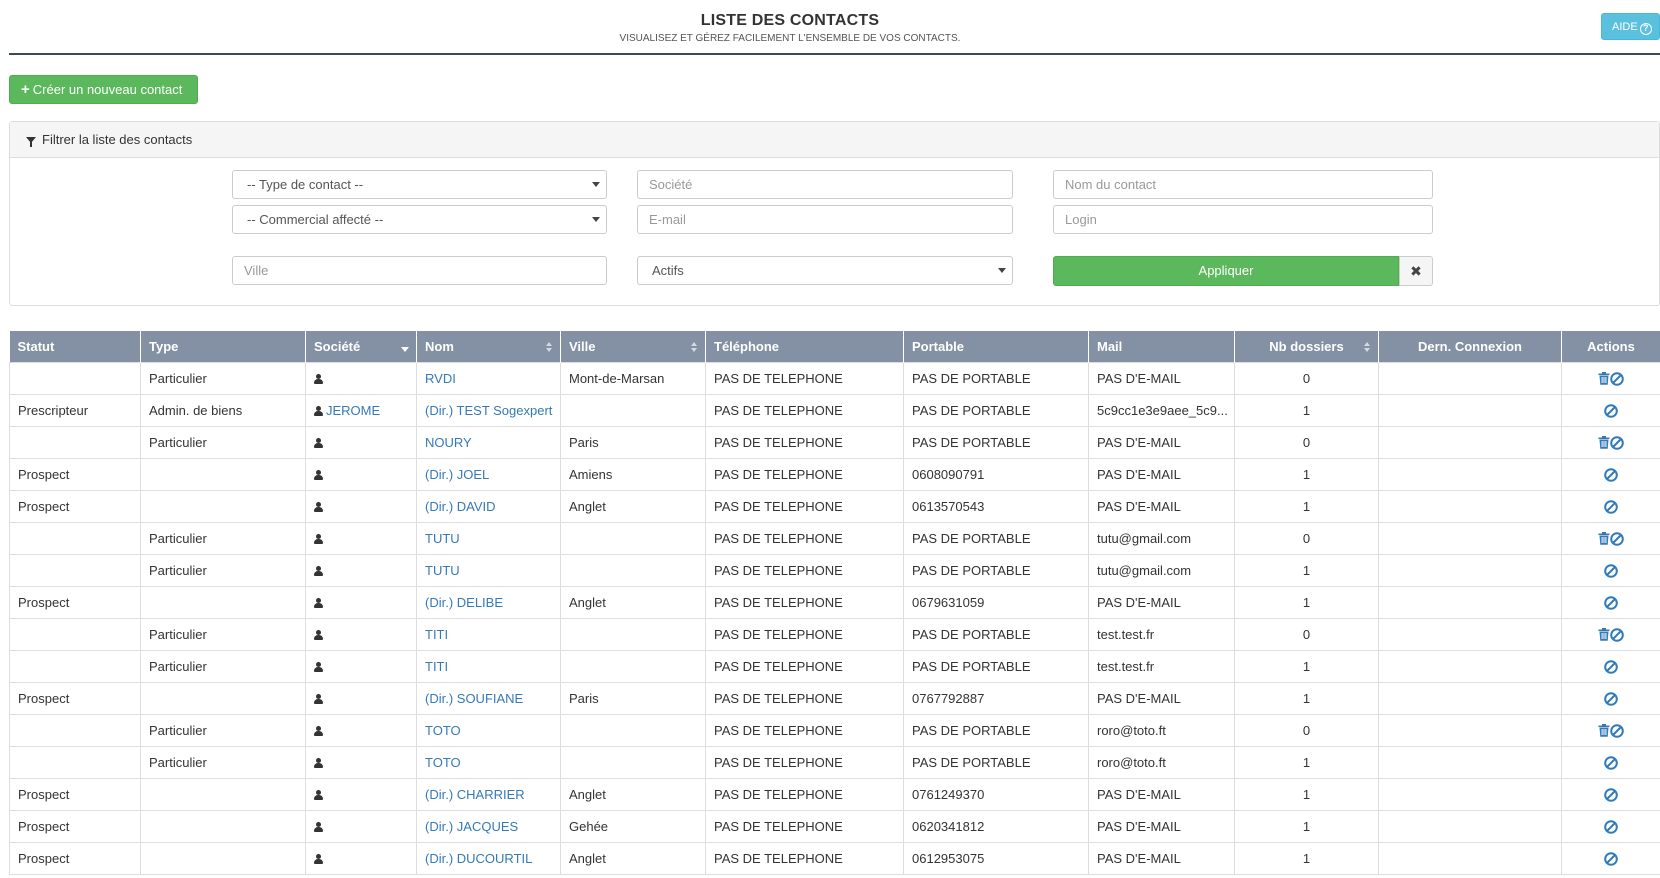 The image size is (1660, 878). I want to click on apply-filter-button: Appliquer, so click(1226, 271).